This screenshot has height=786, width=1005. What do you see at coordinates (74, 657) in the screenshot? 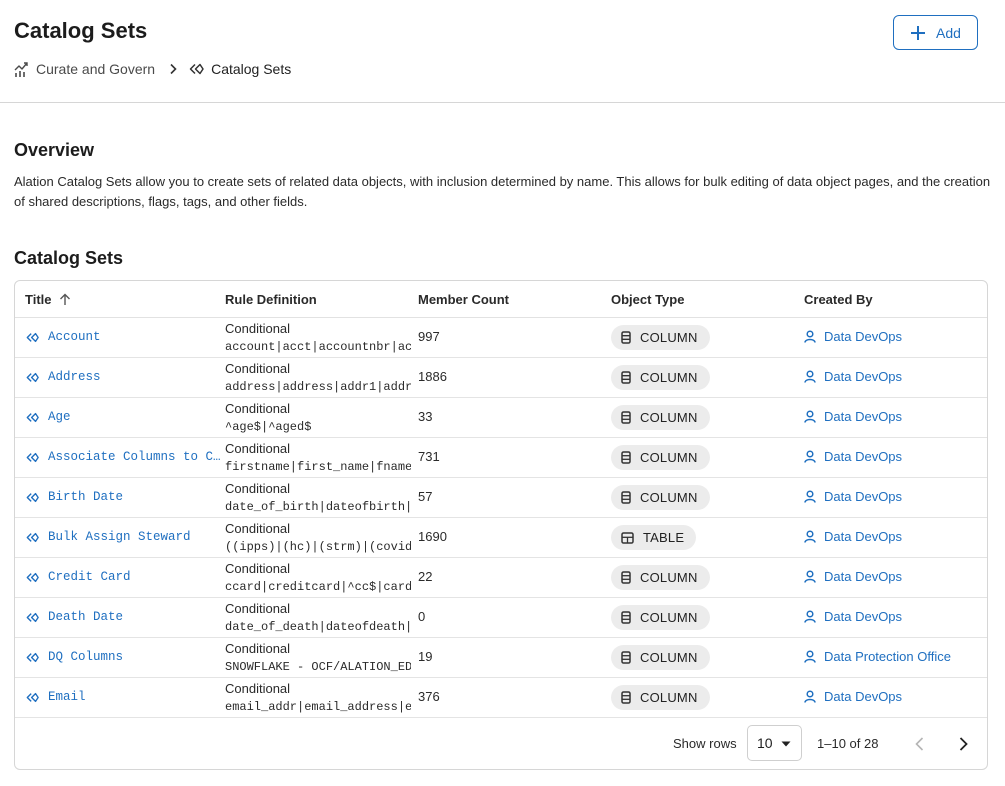
I see `catalog-set-link: DQ Columns` at bounding box center [74, 657].